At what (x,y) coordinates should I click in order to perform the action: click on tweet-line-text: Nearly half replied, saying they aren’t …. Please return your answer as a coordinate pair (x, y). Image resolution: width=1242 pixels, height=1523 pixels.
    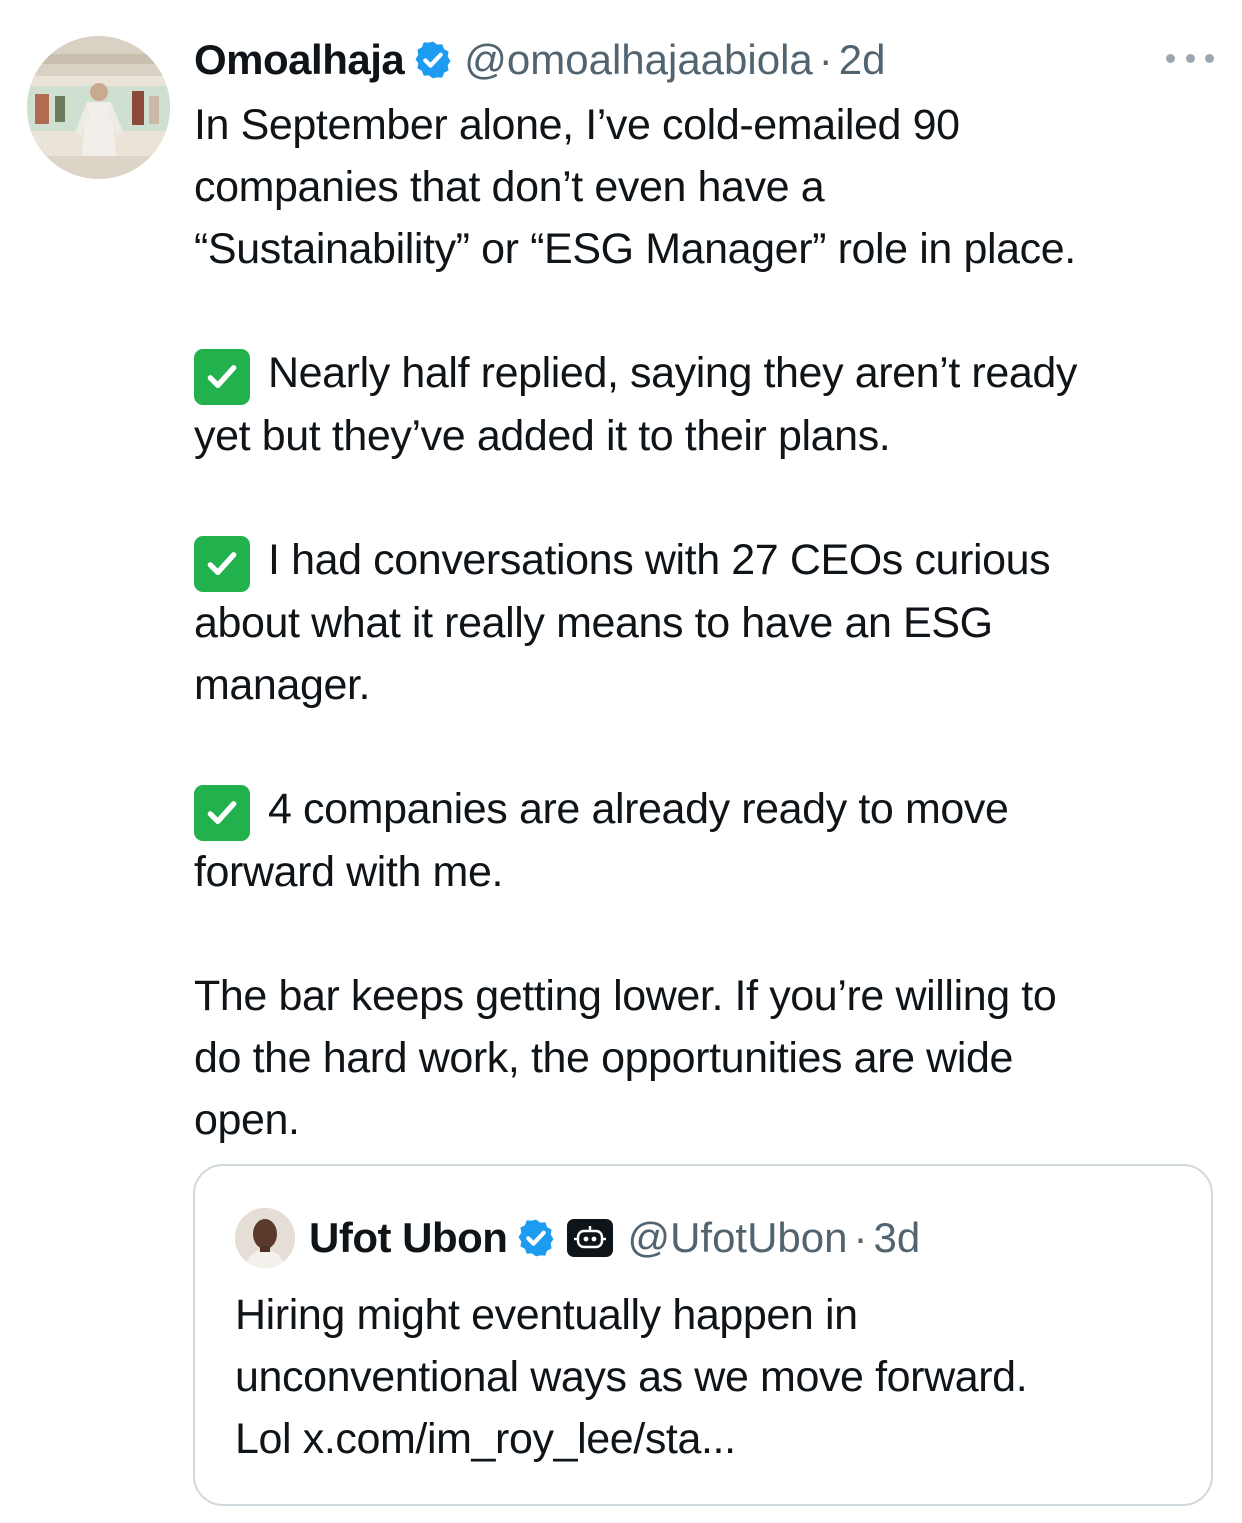
    Looking at the image, I should click on (672, 373).